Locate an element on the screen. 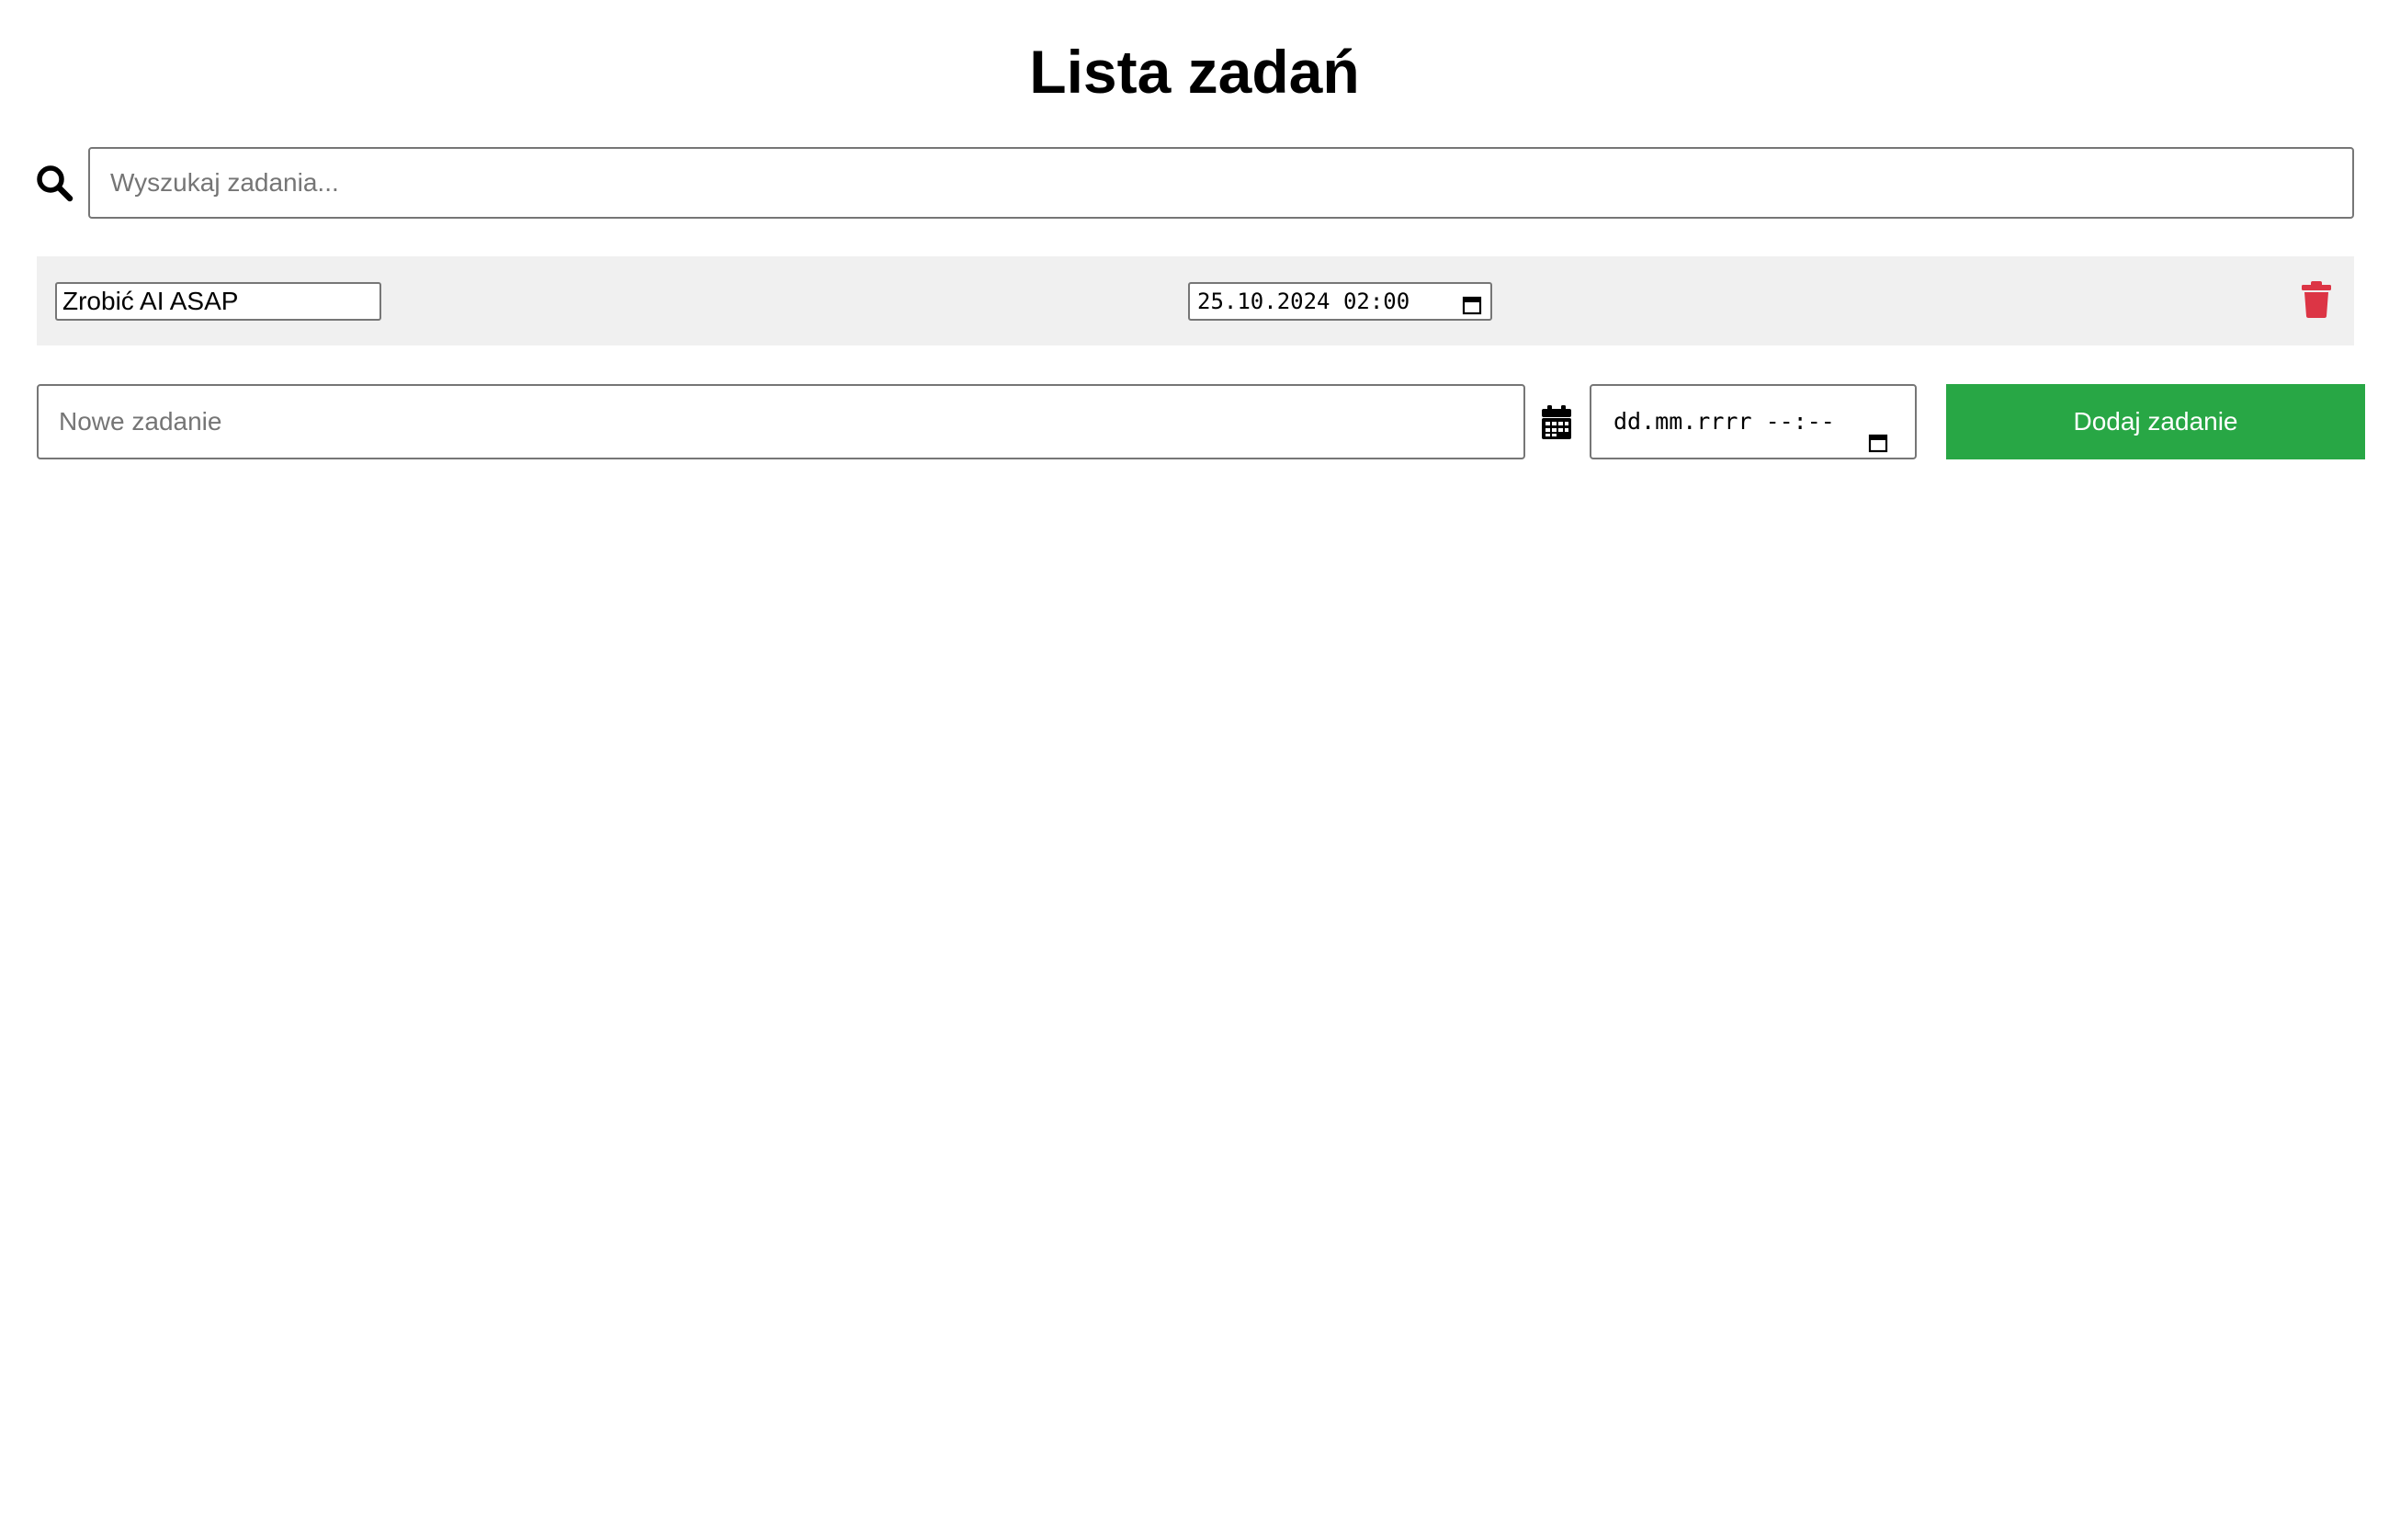  new-task-datetime-input: dd.mm.rrrr --:-- is located at coordinates (1753, 421).